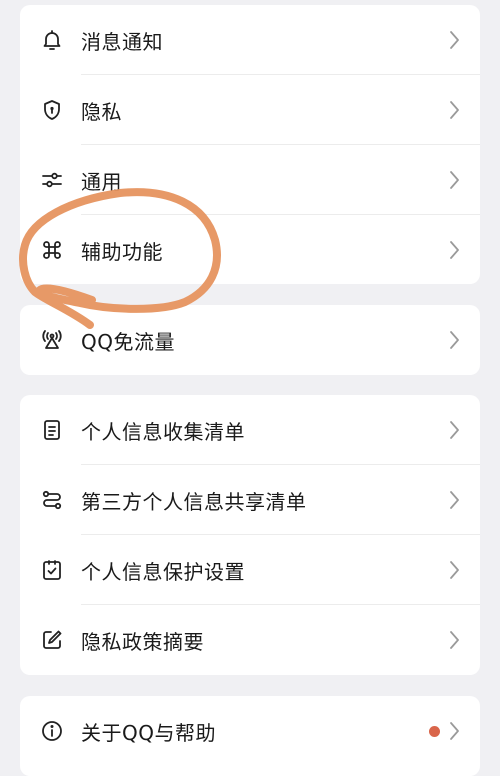 The height and width of the screenshot is (776, 500). I want to click on settings-item-privacy-policy-summary: 隐私政策摘要, so click(250, 640).